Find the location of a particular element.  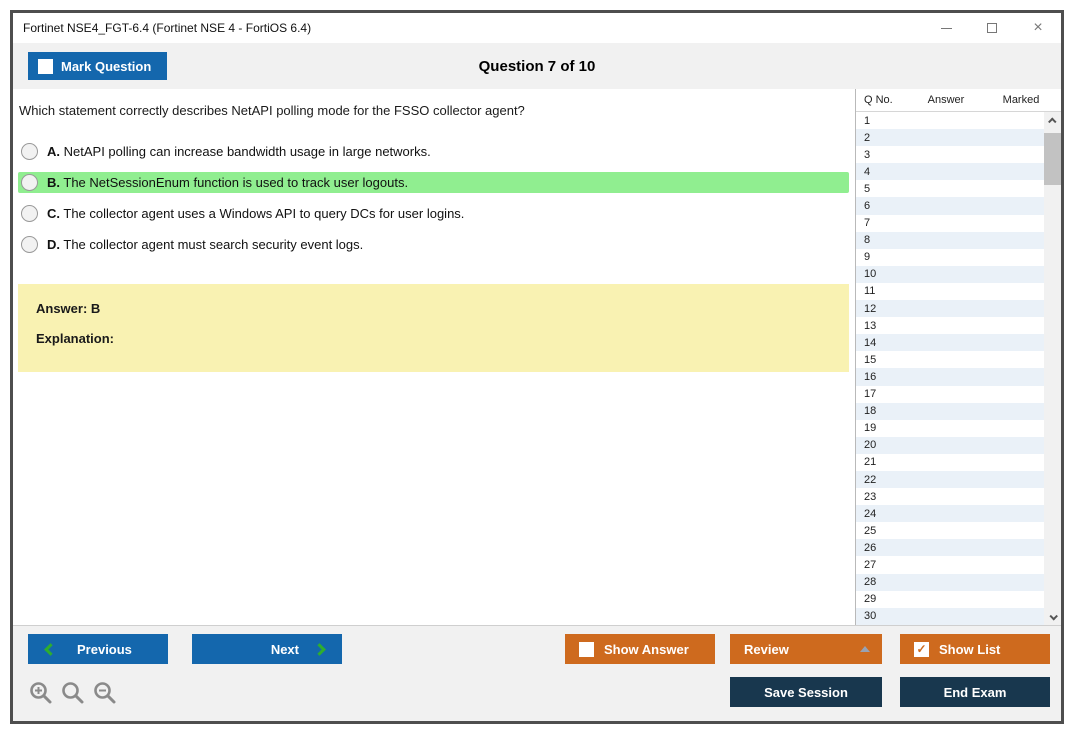

mark-question-button: Mark Question is located at coordinates (98, 66).